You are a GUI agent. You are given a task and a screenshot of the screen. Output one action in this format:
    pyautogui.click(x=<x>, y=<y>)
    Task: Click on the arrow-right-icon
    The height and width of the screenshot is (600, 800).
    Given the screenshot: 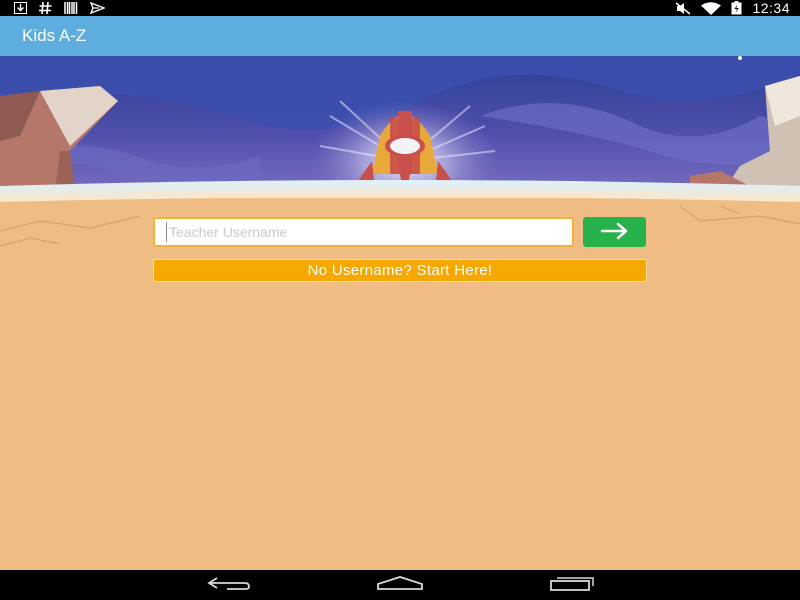 What is the action you would take?
    pyautogui.click(x=615, y=232)
    